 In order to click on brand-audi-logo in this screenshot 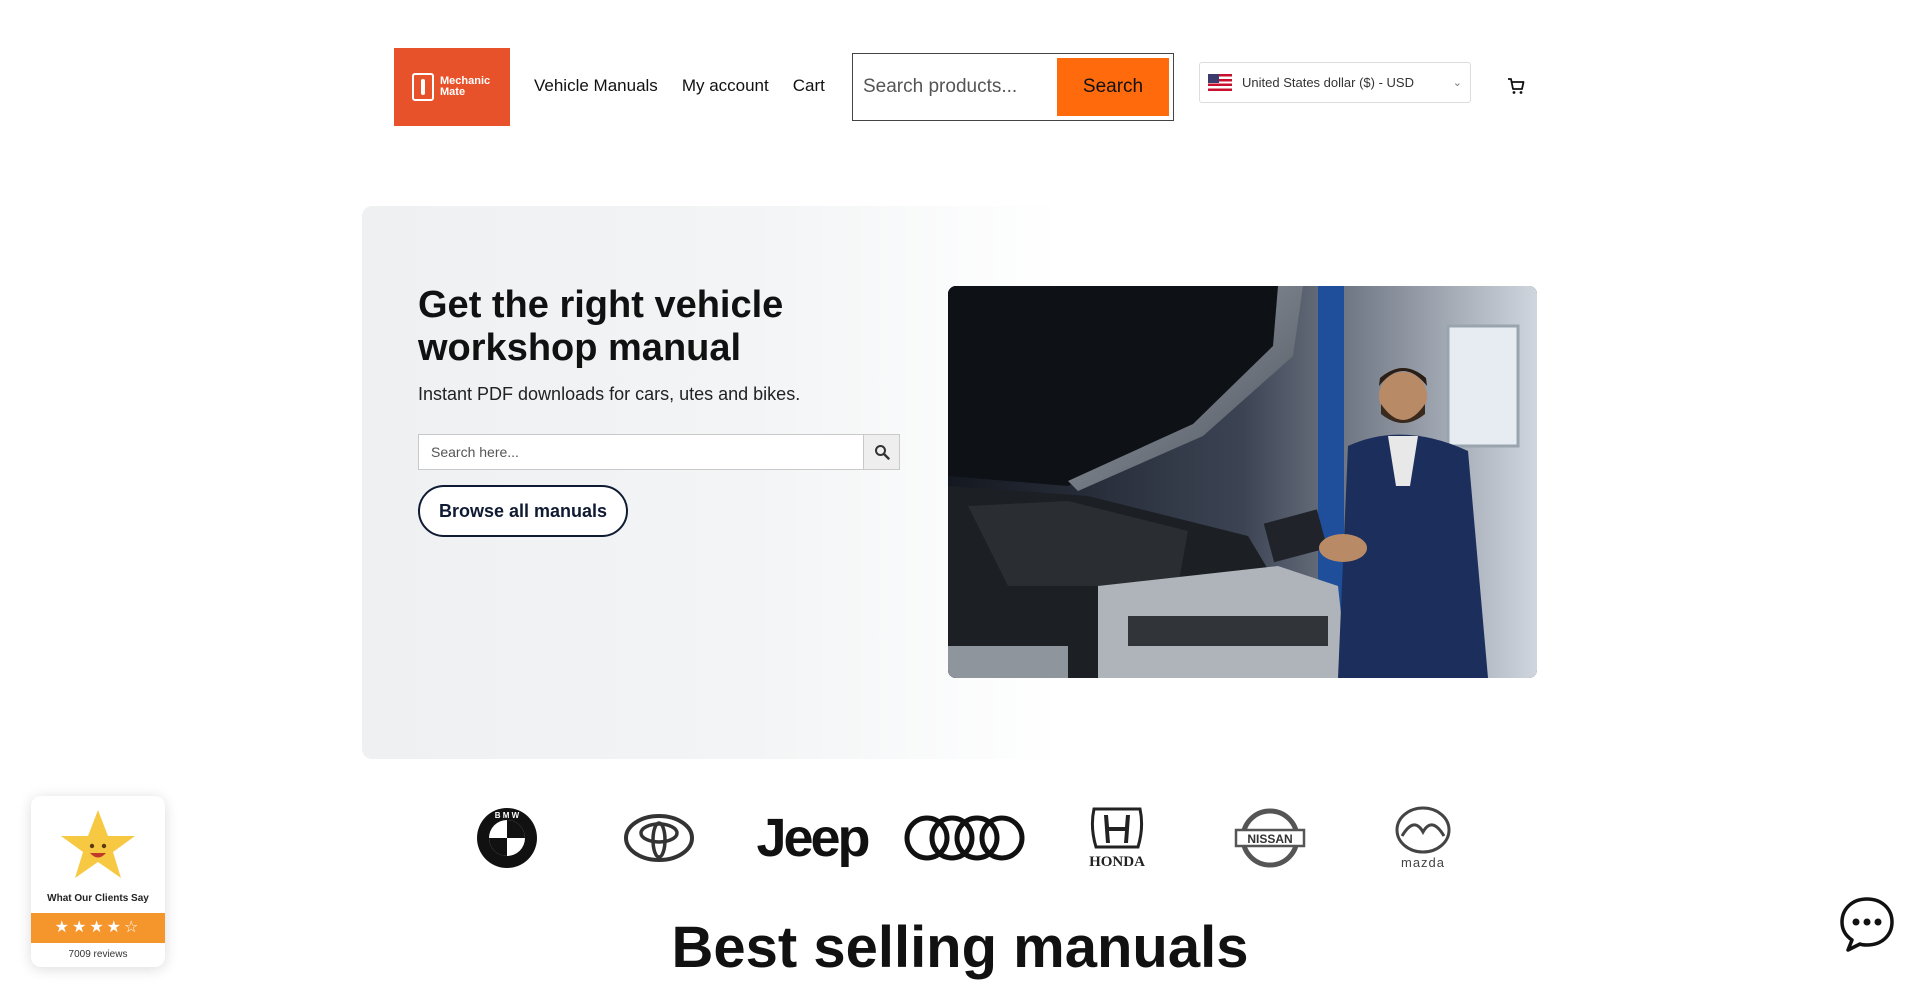, I will do `click(965, 838)`.